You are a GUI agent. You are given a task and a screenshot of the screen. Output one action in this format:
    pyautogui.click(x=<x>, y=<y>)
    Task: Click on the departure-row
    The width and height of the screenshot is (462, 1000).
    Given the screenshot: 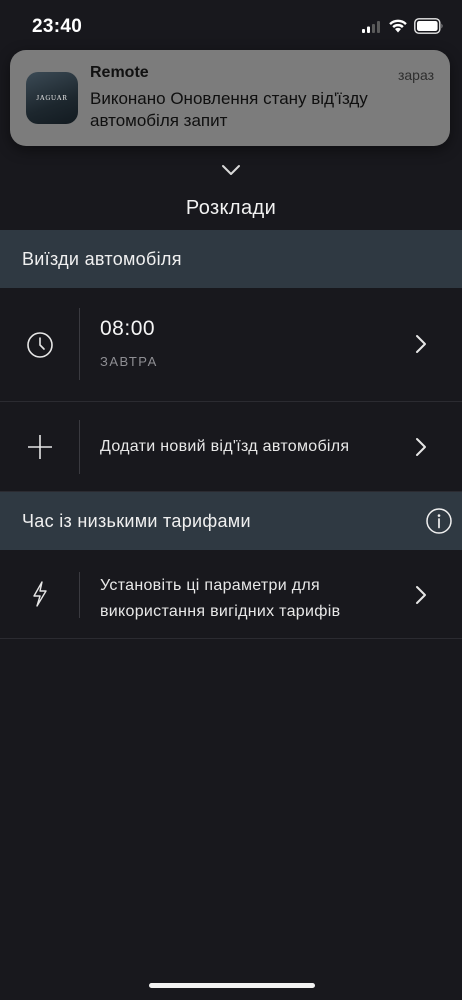 What is the action you would take?
    pyautogui.click(x=231, y=345)
    